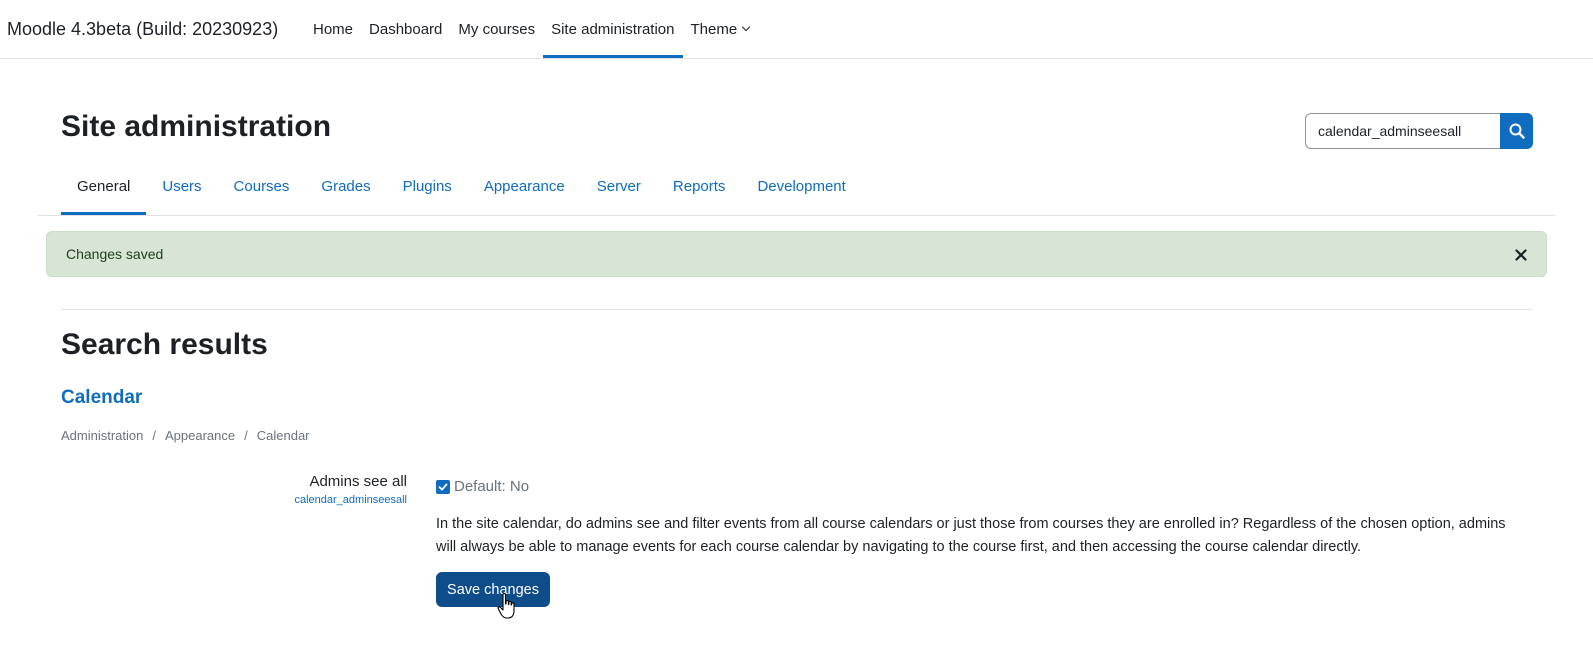  I want to click on tab-courses: Courses, so click(262, 186).